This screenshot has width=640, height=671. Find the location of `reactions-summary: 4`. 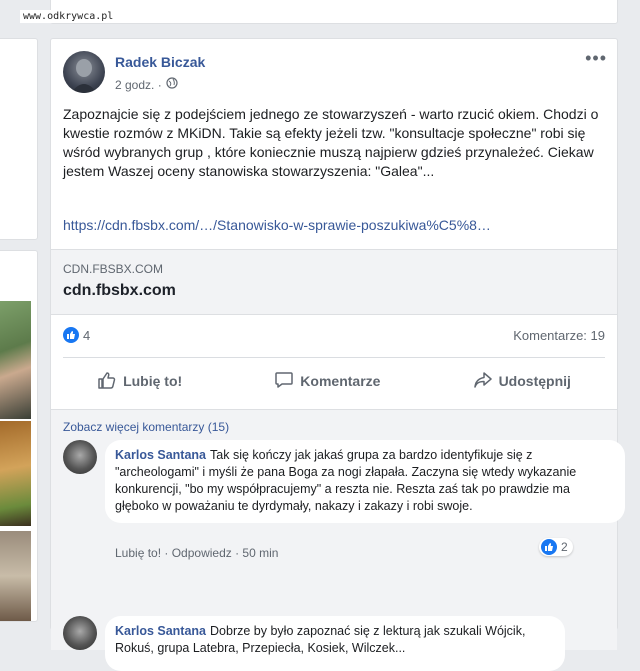

reactions-summary: 4 is located at coordinates (76, 335).